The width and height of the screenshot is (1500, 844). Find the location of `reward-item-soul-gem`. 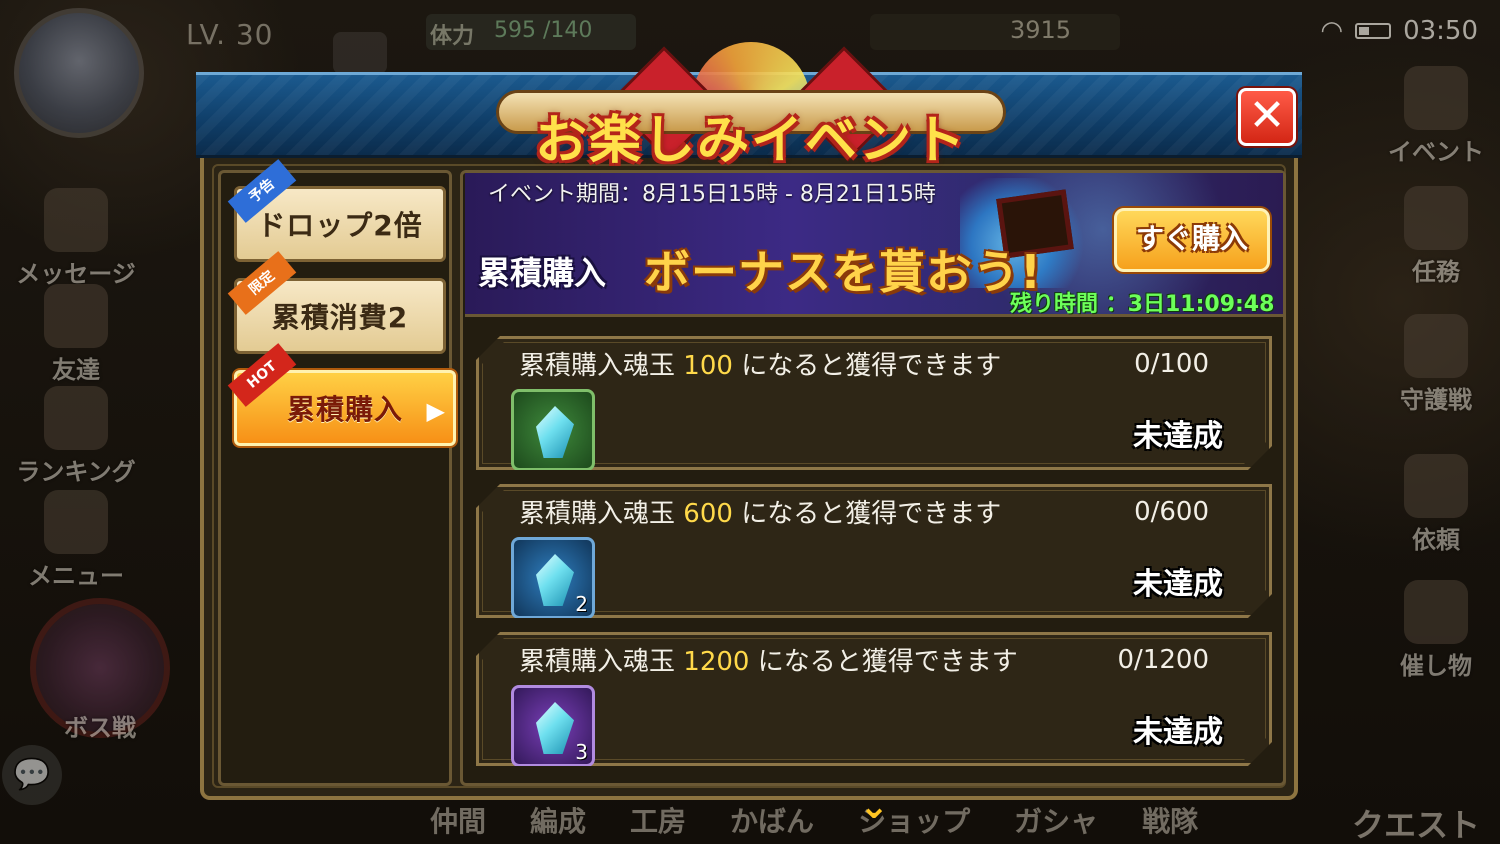

reward-item-soul-gem is located at coordinates (553, 430).